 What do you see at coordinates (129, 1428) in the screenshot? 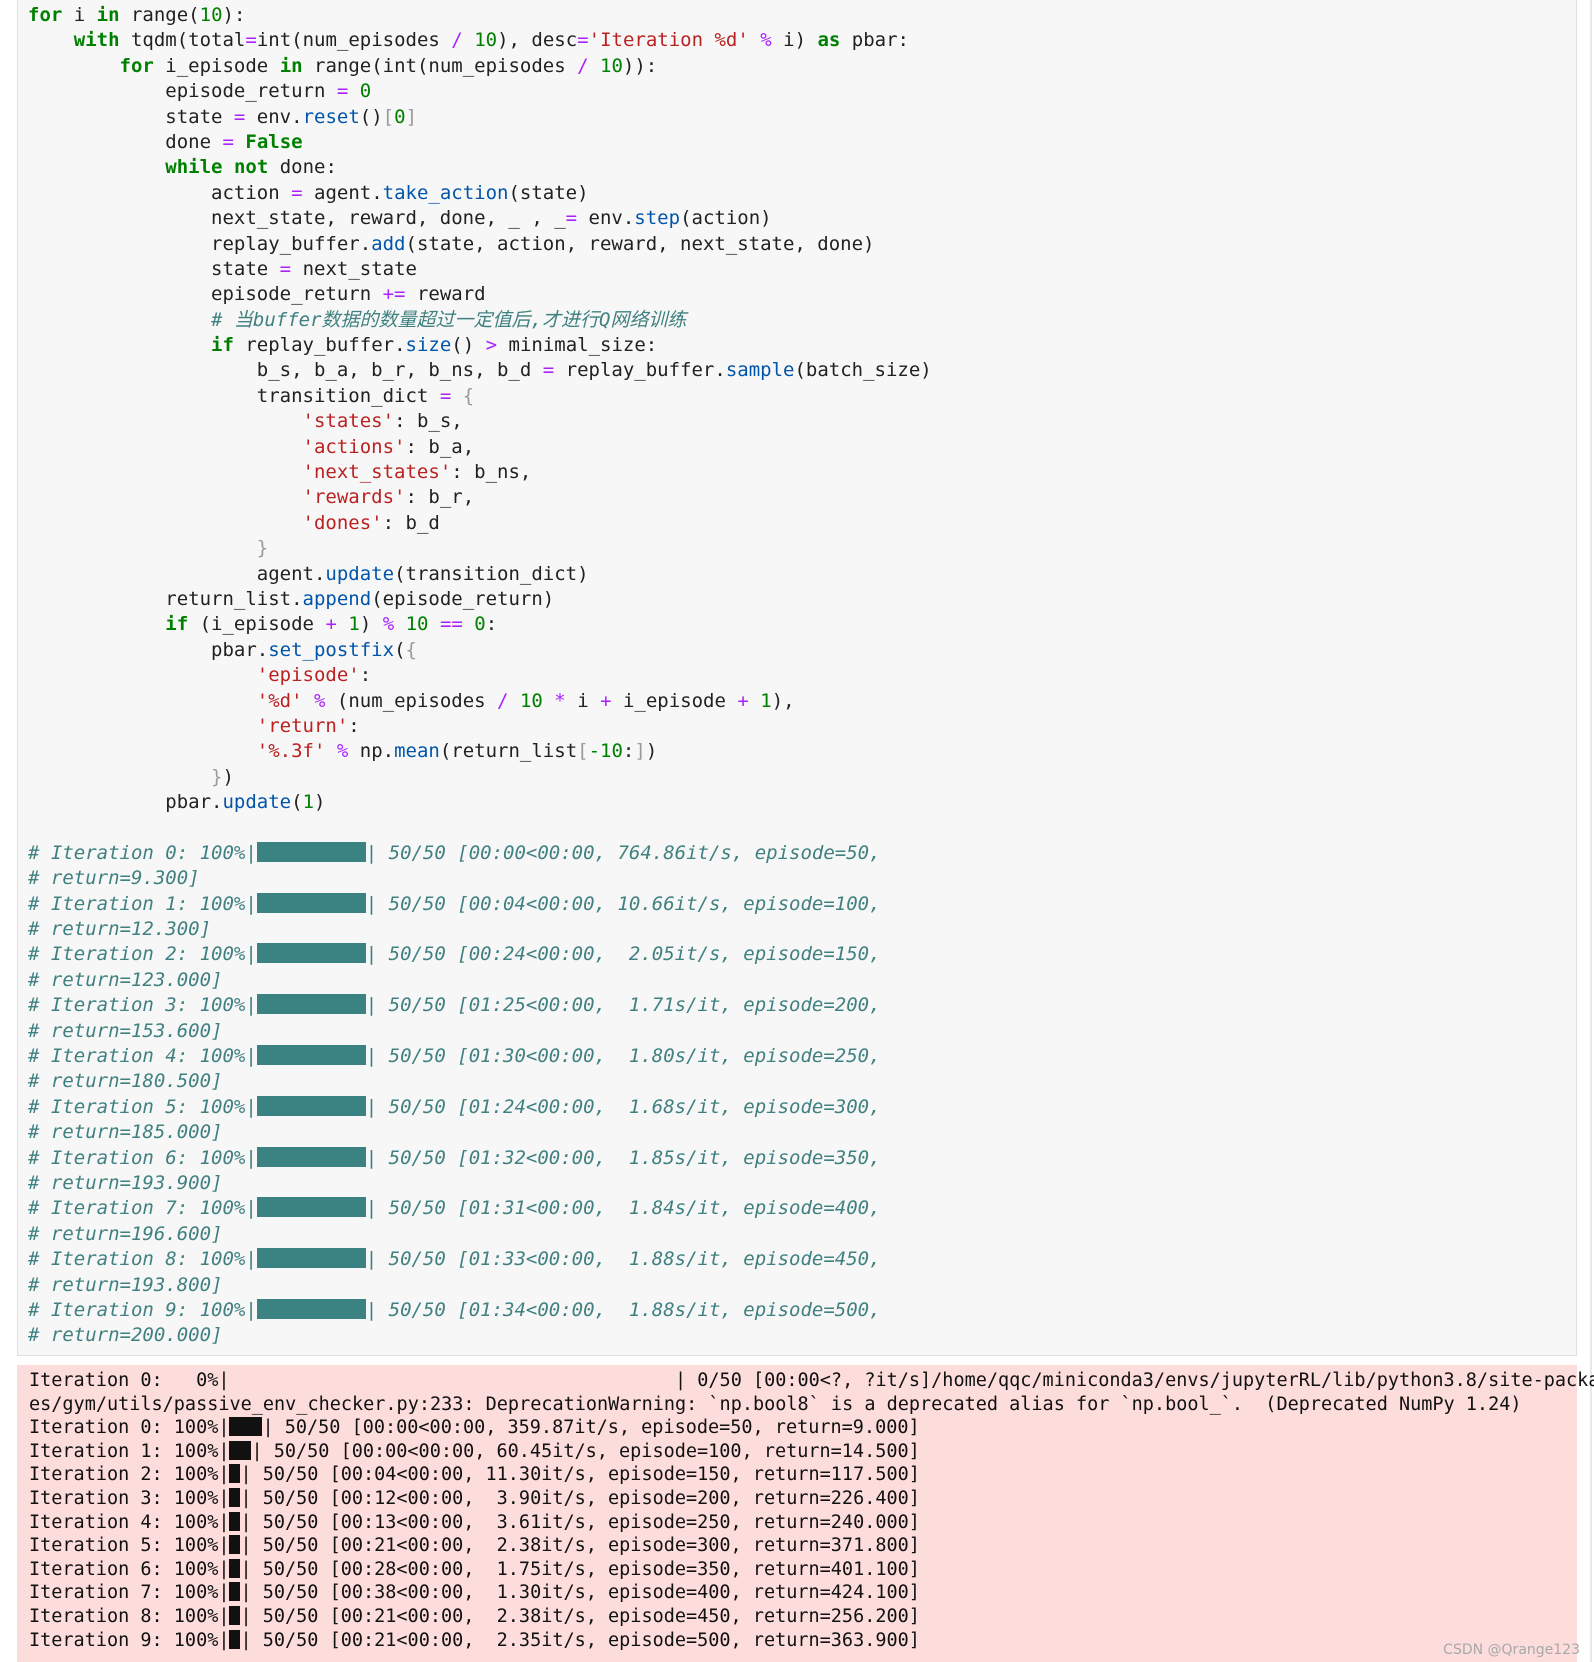
I see `code-token: Iteration 0: 100%|` at bounding box center [129, 1428].